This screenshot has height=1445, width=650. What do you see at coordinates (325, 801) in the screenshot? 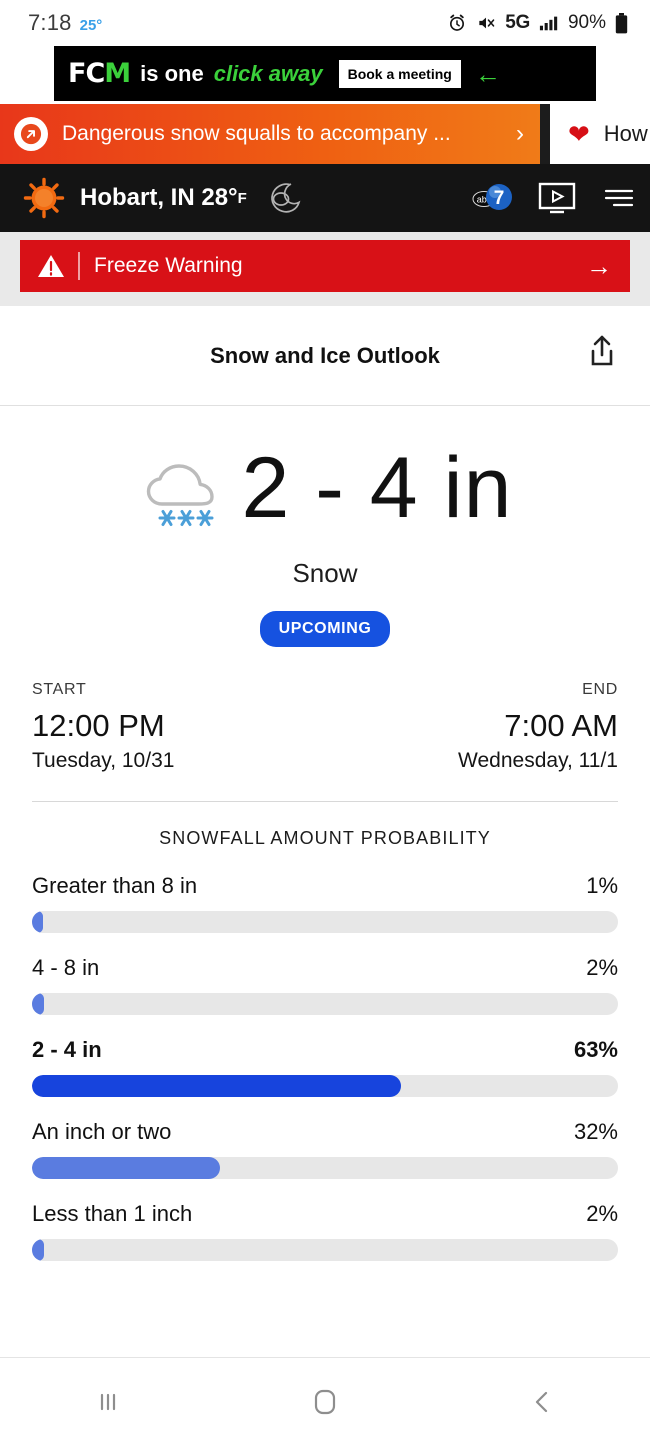
I see `section-divider` at bounding box center [325, 801].